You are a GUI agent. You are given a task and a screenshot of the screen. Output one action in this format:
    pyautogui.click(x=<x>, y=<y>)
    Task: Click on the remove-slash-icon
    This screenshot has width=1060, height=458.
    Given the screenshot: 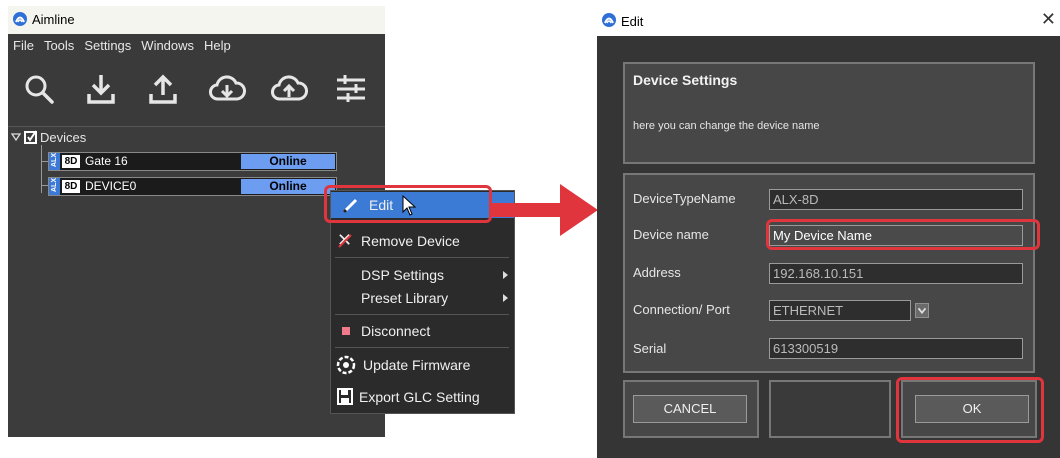 What is the action you would take?
    pyautogui.click(x=345, y=241)
    